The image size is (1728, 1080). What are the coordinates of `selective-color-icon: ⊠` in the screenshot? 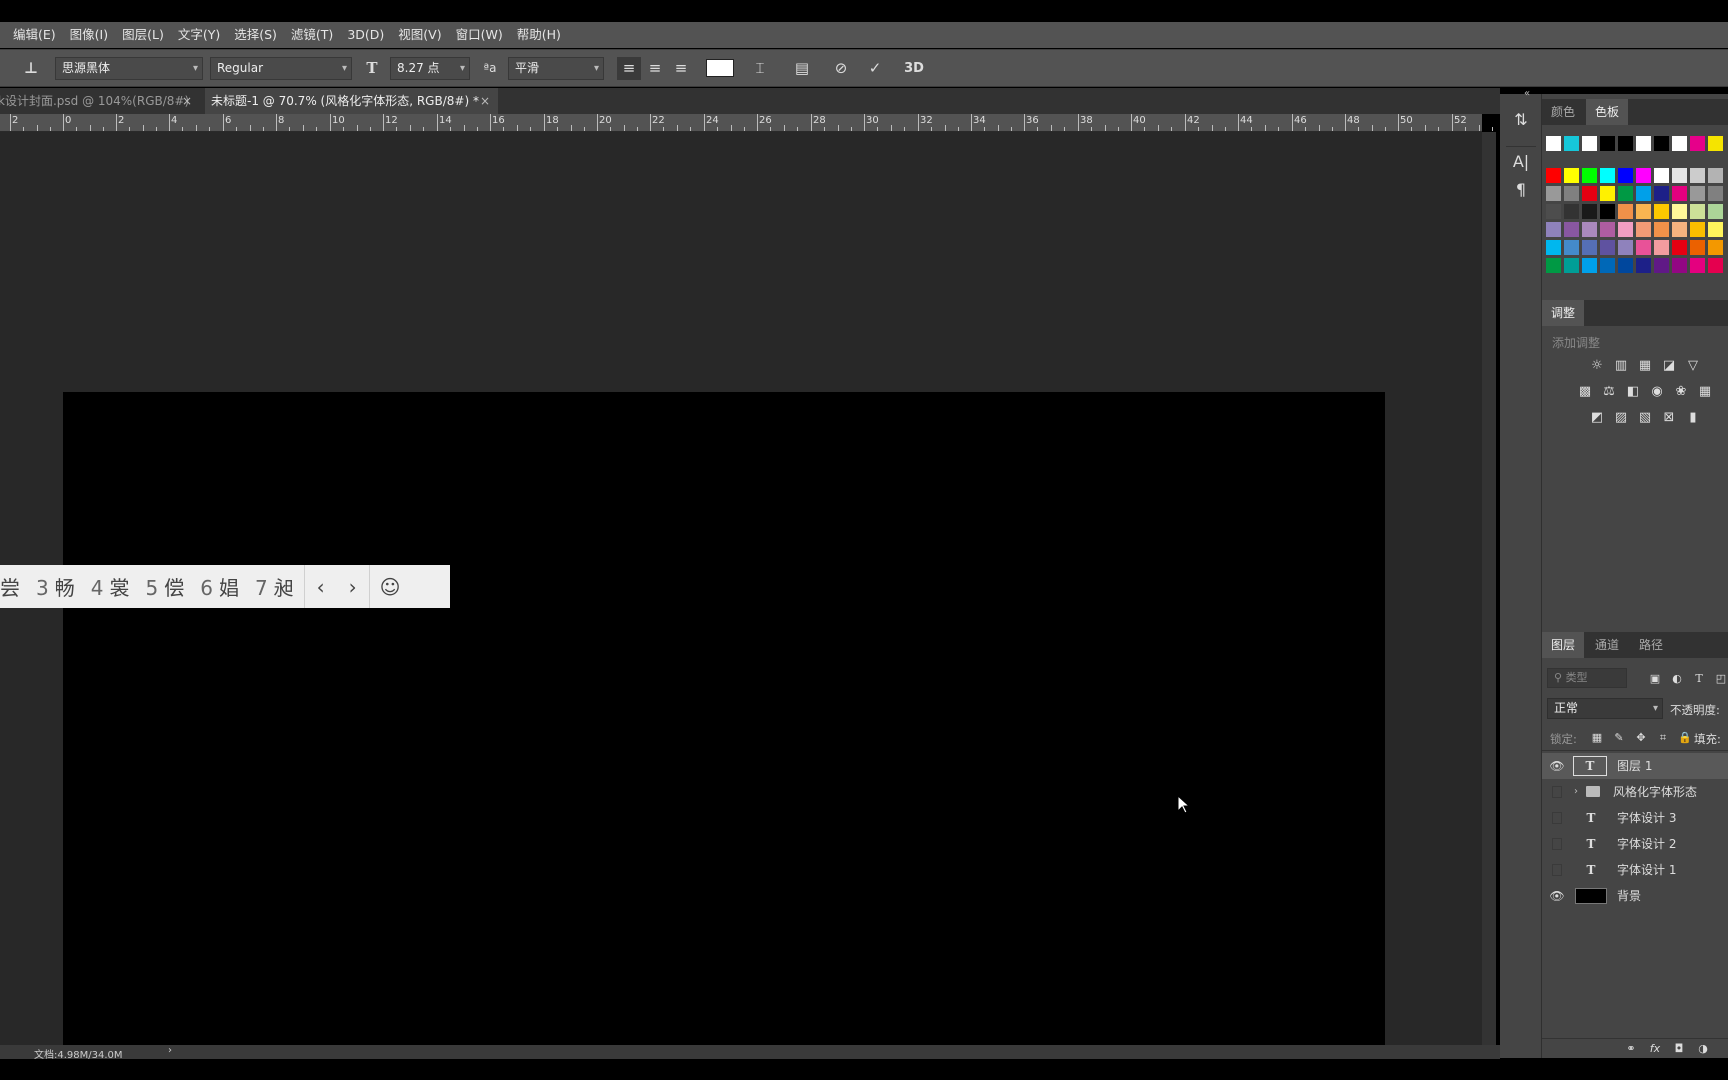 It's located at (1669, 418).